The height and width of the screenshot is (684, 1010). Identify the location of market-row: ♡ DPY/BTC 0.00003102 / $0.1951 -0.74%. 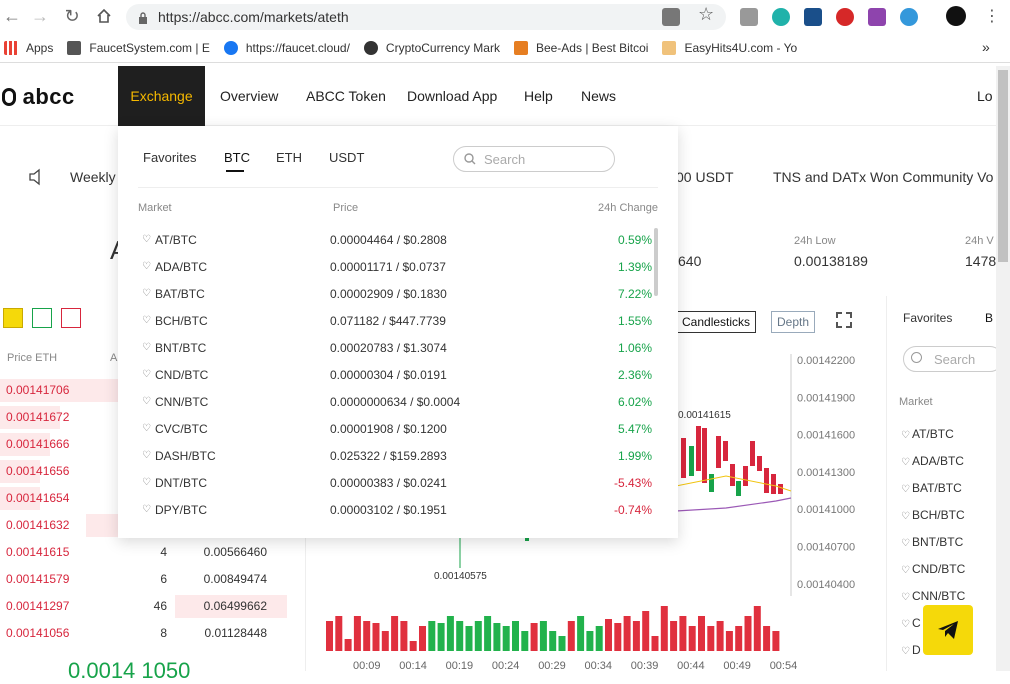
(398, 509).